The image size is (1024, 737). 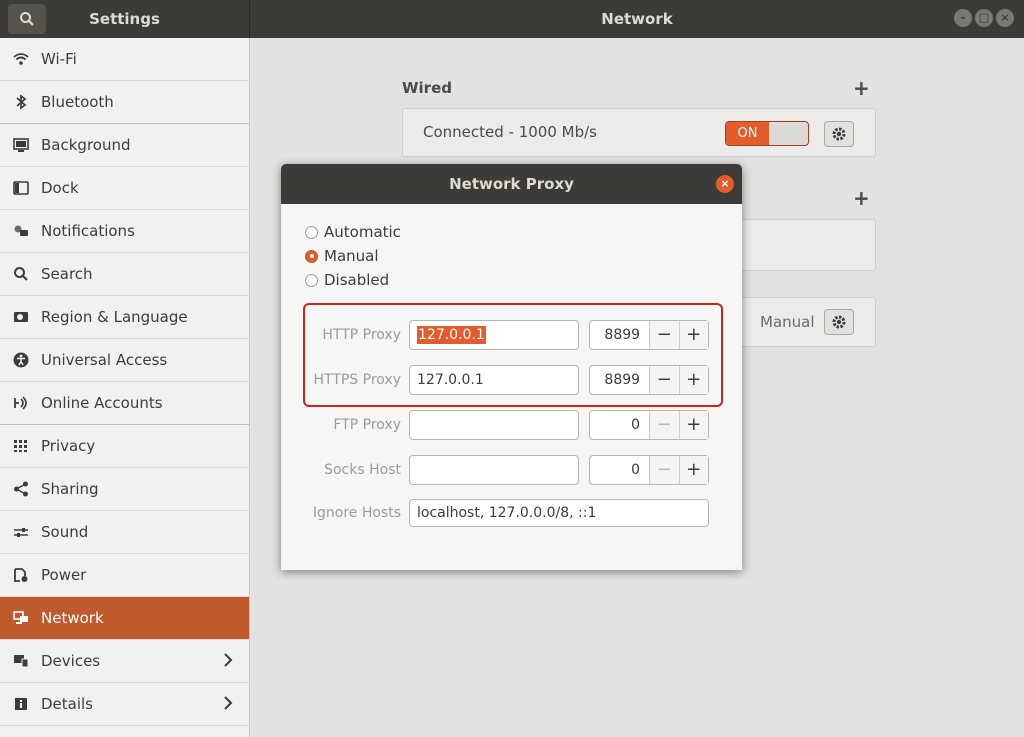 What do you see at coordinates (114, 317) in the screenshot?
I see `sidebar-item-label: Region & Language` at bounding box center [114, 317].